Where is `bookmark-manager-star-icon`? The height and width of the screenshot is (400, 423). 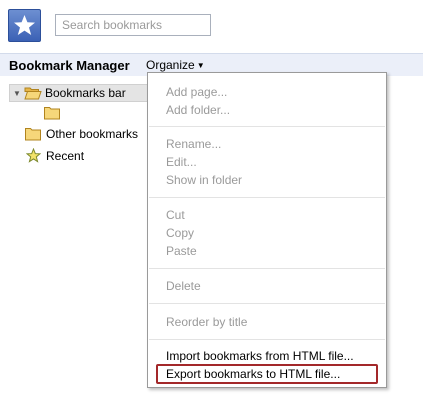 bookmark-manager-star-icon is located at coordinates (24, 25).